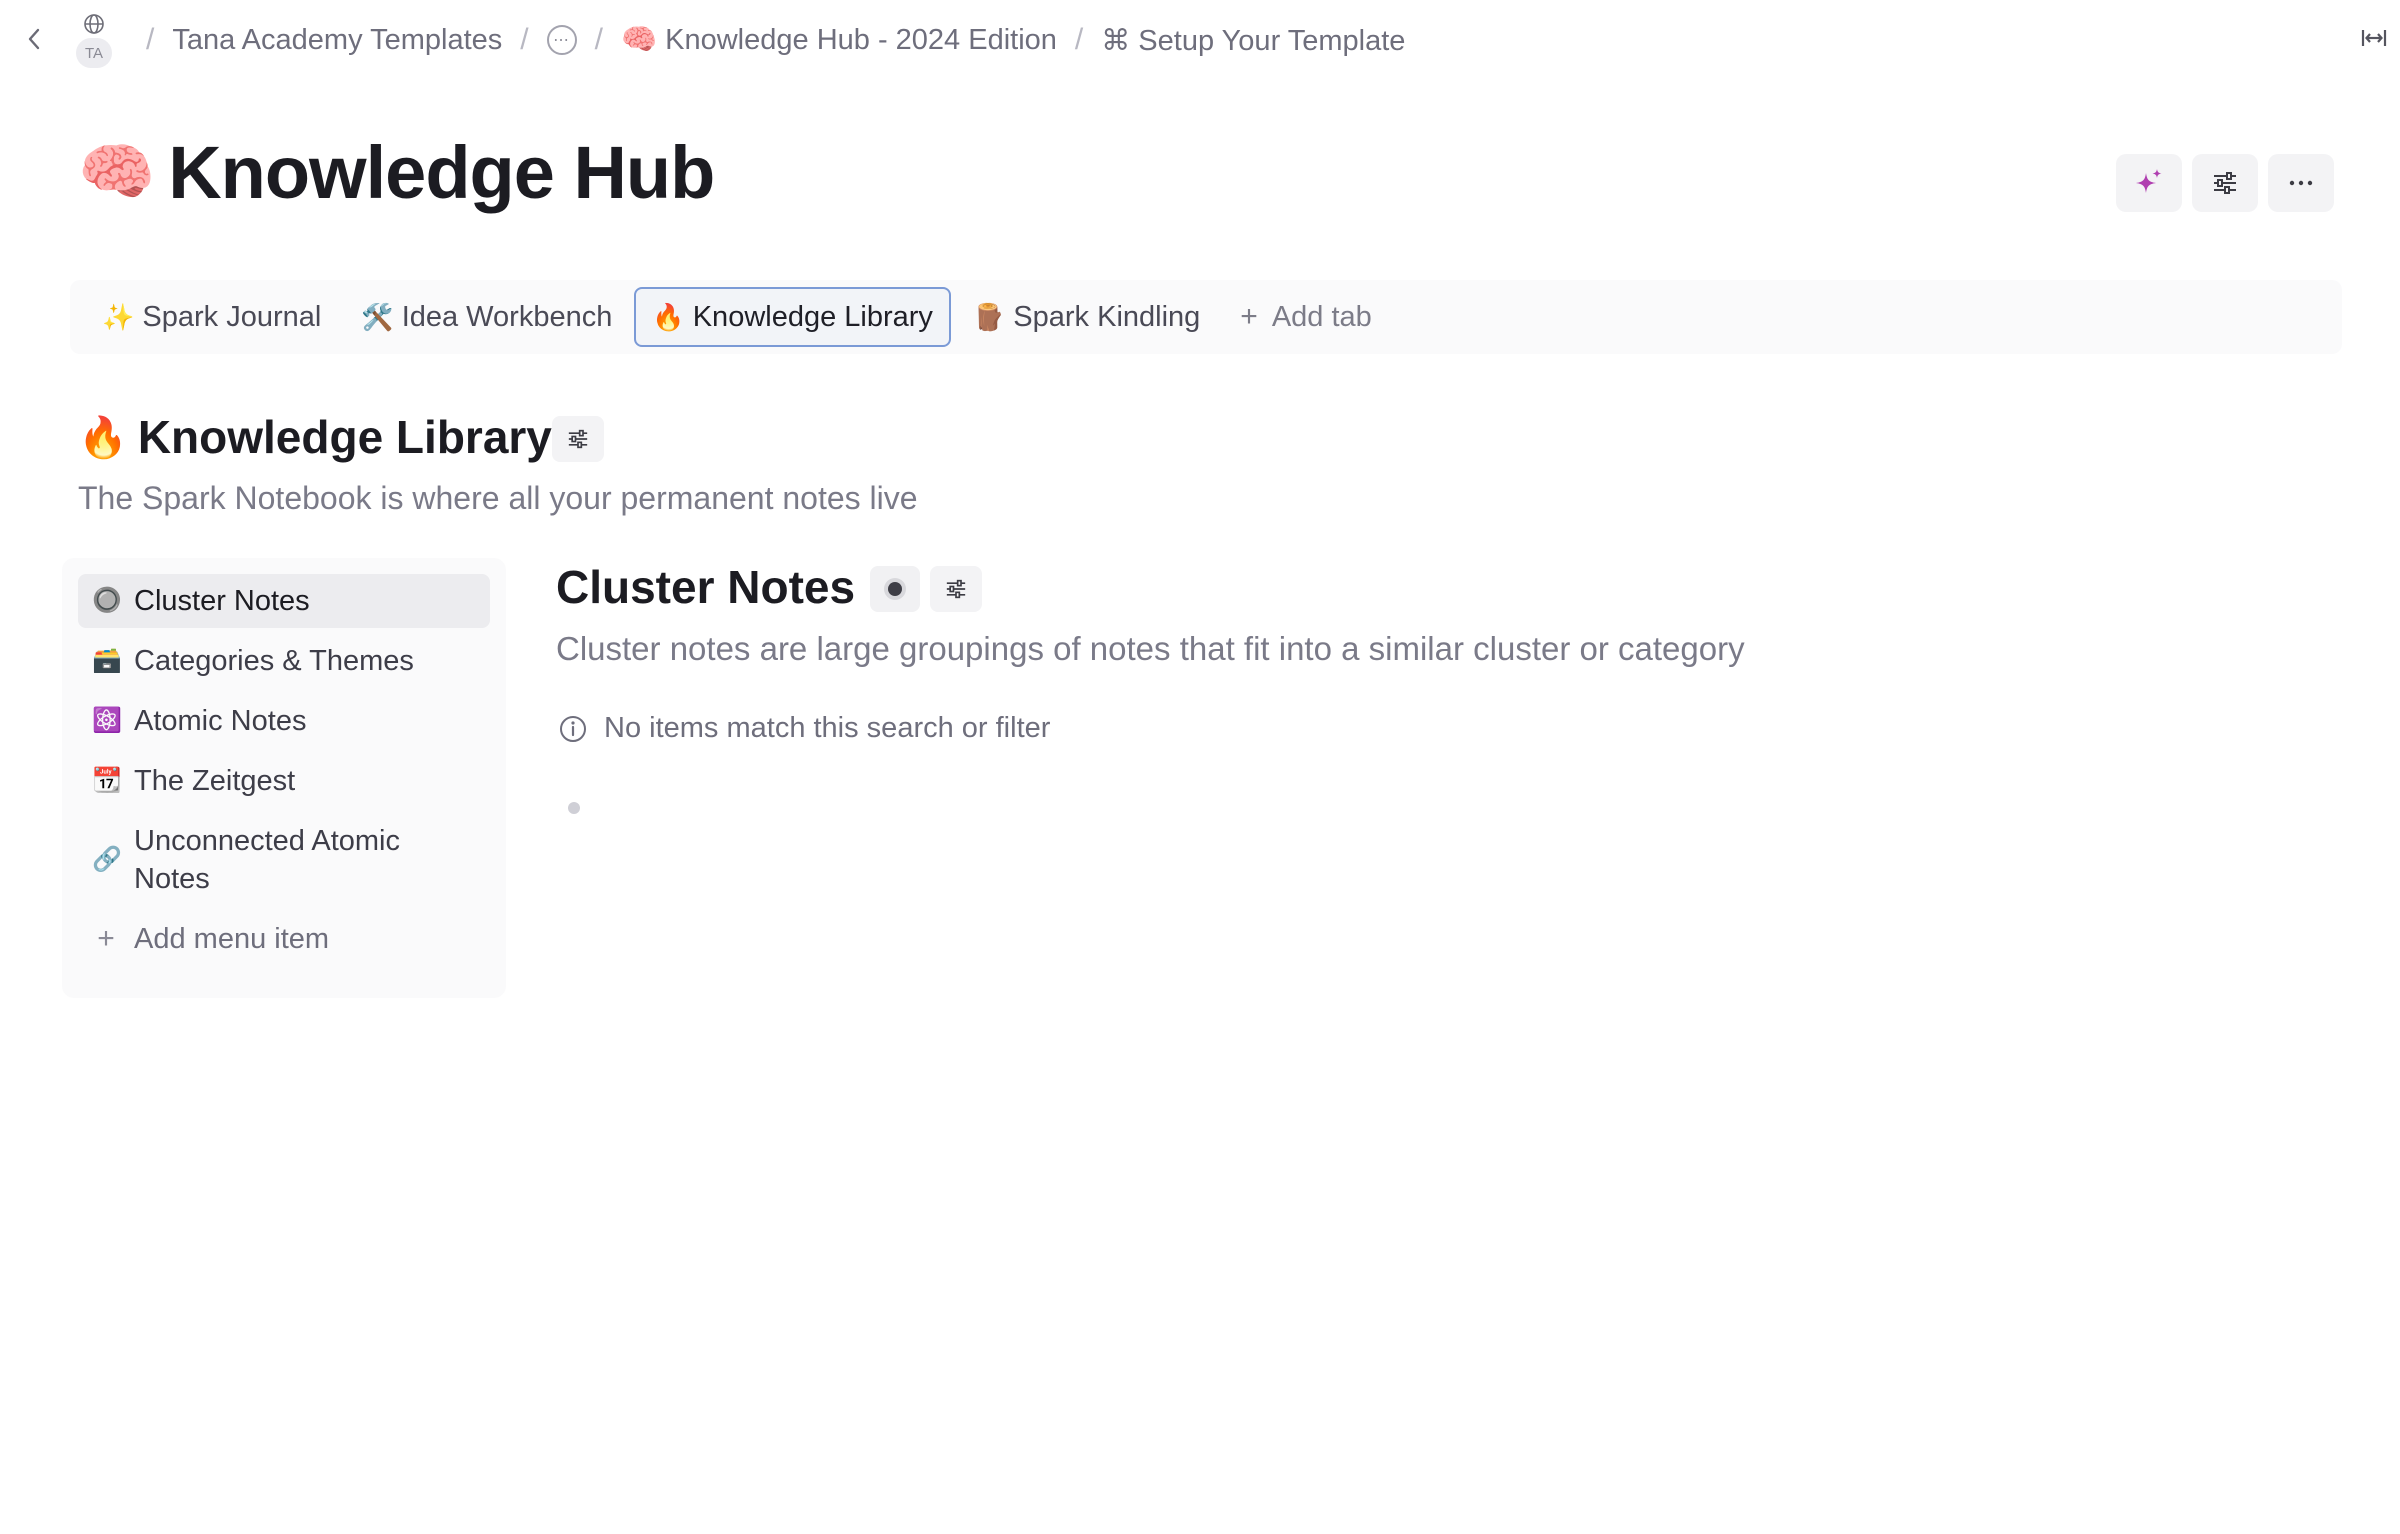 The width and height of the screenshot is (2400, 1534). What do you see at coordinates (1253, 40) in the screenshot?
I see `breadcrumb-item-setup: ⌘ Setup Your Template` at bounding box center [1253, 40].